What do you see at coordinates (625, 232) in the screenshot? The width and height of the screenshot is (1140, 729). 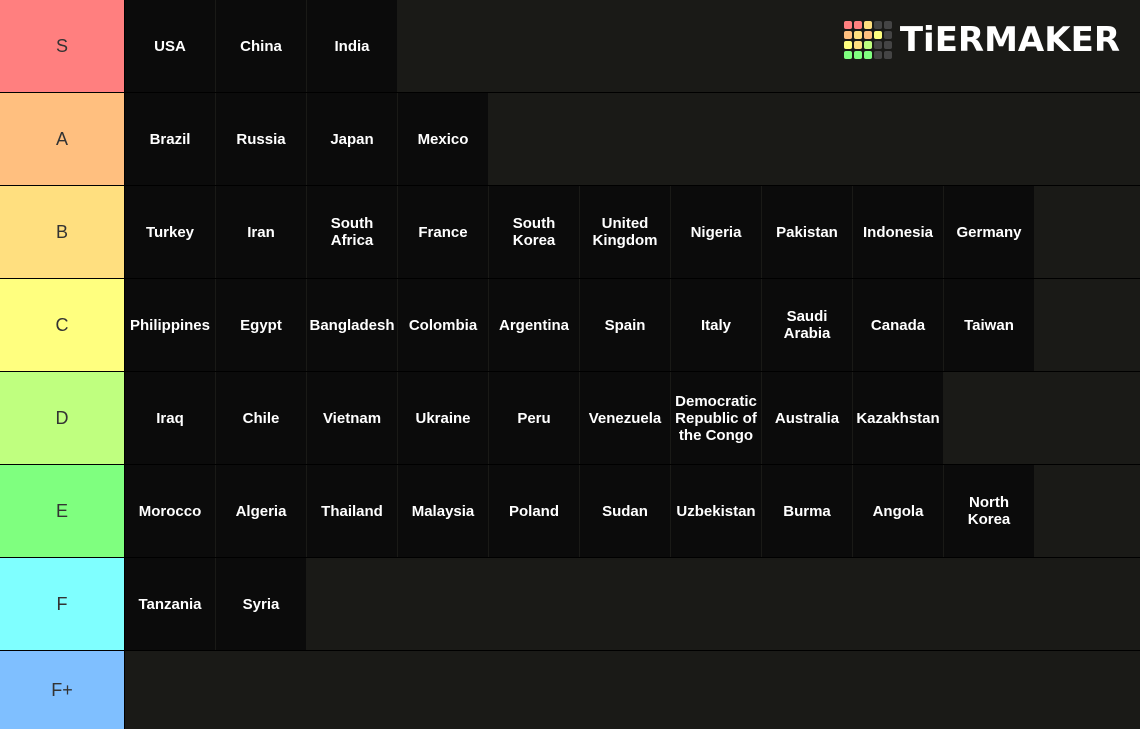 I see `tier-item: United Kingdom` at bounding box center [625, 232].